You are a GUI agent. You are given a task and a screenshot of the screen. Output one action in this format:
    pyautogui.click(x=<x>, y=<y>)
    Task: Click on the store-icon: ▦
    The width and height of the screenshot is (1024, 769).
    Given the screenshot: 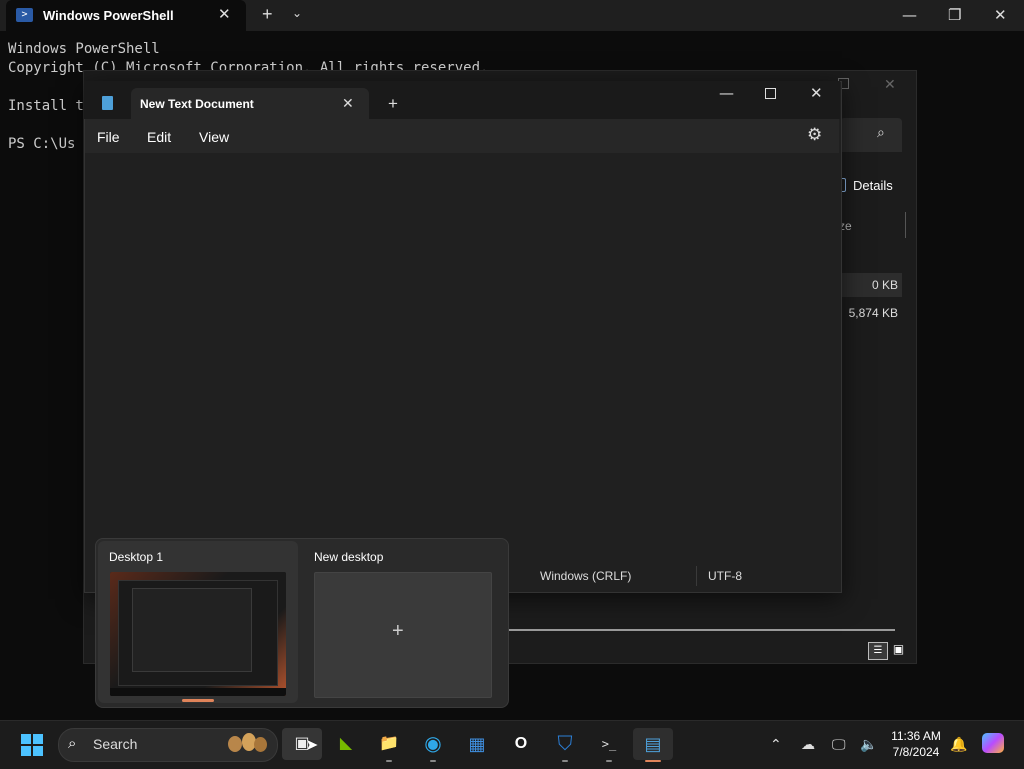 What is the action you would take?
    pyautogui.click(x=477, y=744)
    